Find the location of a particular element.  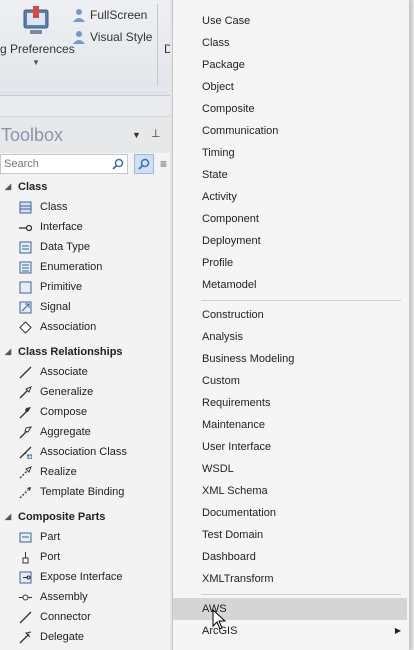

menu-item-label: Profile is located at coordinates (218, 263).